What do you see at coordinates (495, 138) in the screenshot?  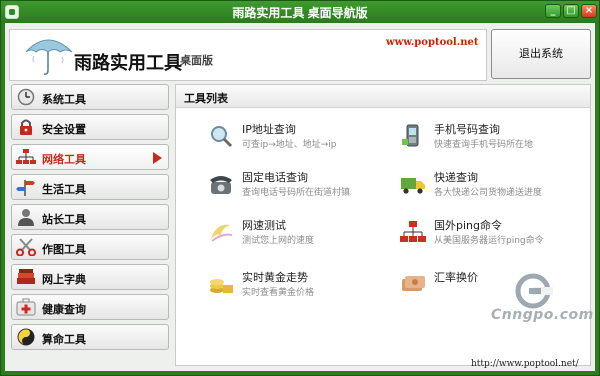 I see `tool-mobile-lookup: 手机号码查询 快速查询手机号码所在地` at bounding box center [495, 138].